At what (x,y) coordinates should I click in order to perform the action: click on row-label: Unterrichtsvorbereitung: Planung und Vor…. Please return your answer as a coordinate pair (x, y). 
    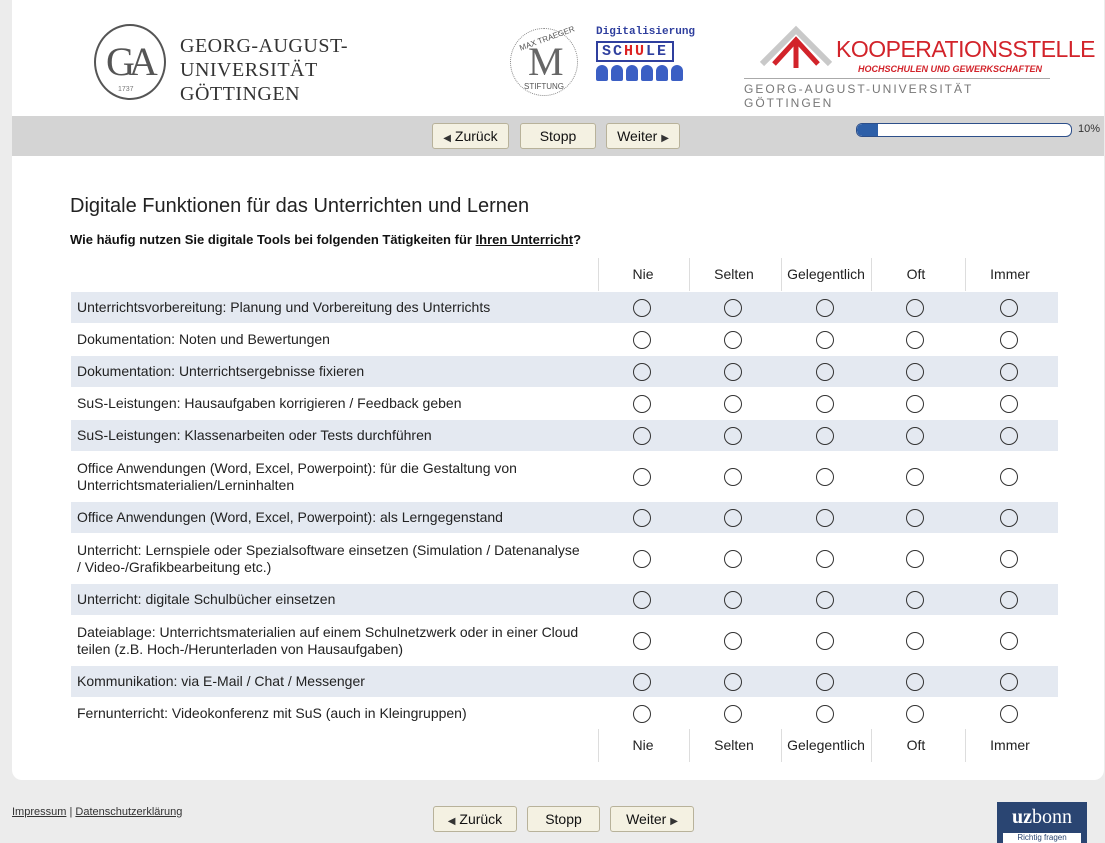
    Looking at the image, I should click on (284, 307).